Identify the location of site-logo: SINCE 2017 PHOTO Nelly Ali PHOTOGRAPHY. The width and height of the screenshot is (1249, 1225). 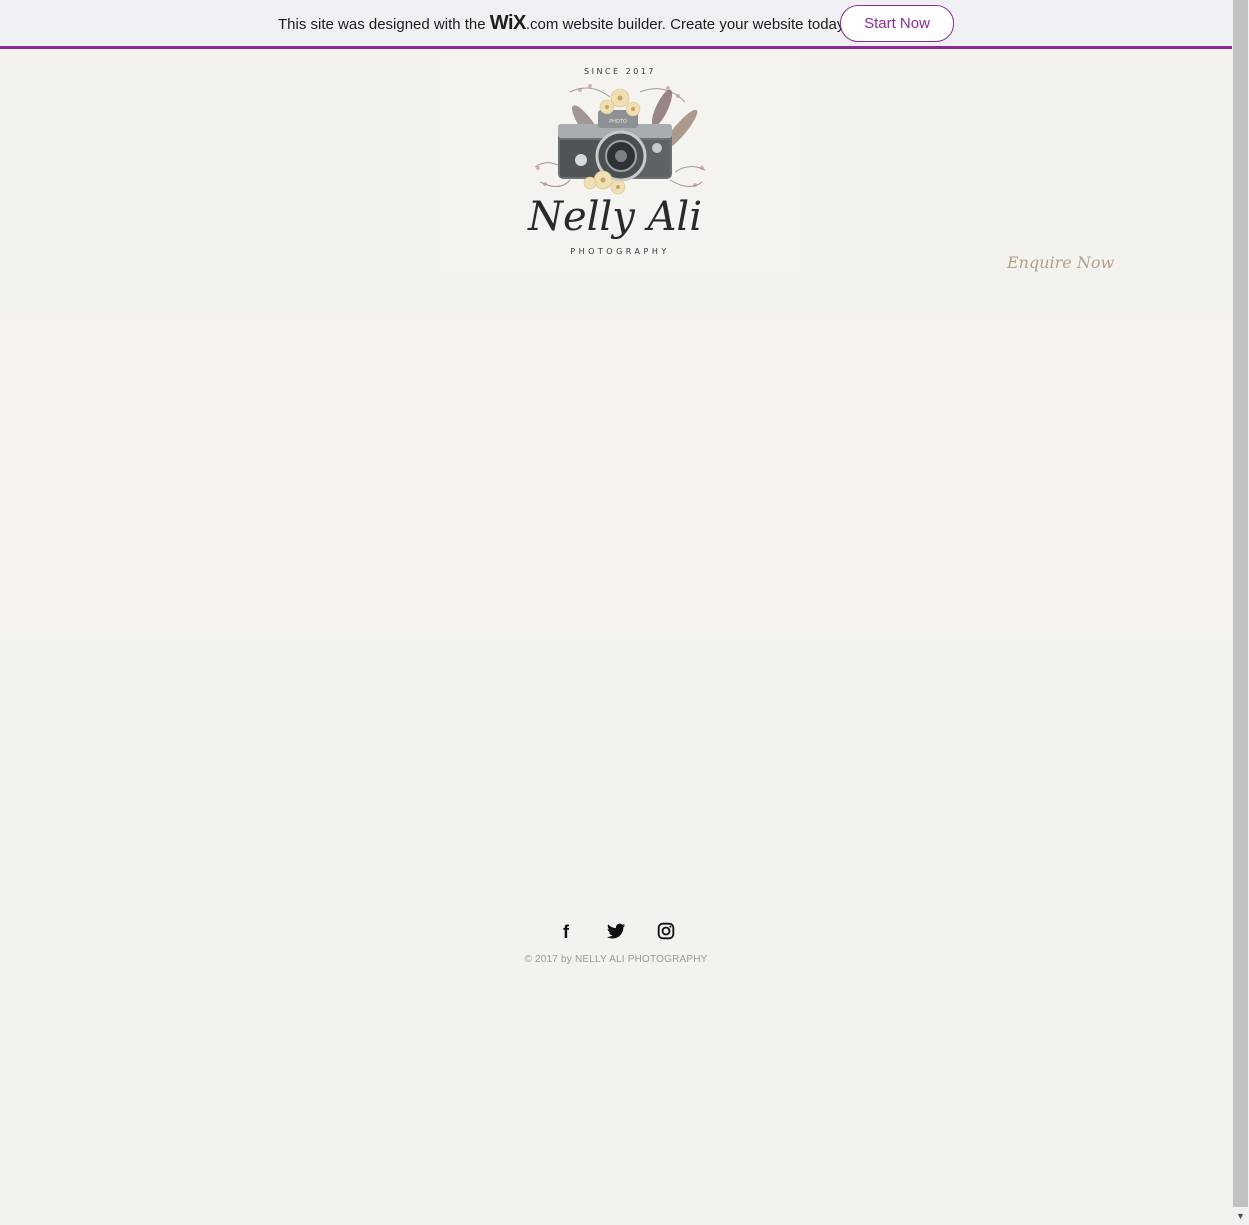
(619, 159).